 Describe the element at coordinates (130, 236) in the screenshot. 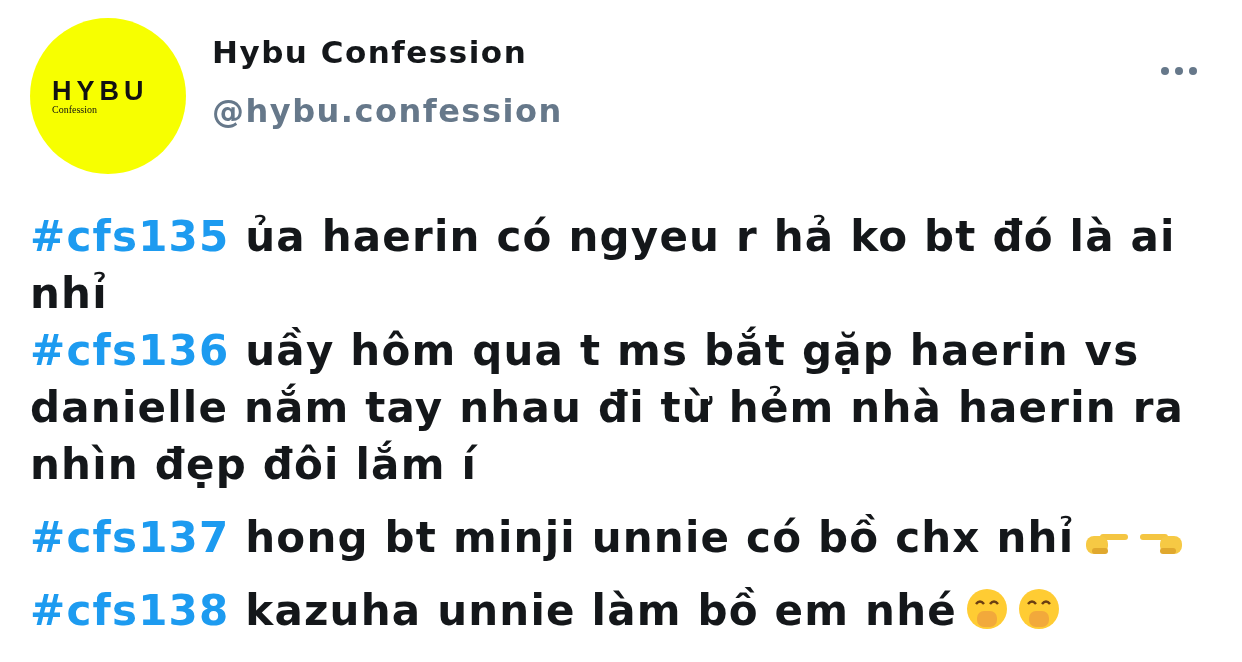

I see `hashtag-link: #cfs135` at that location.